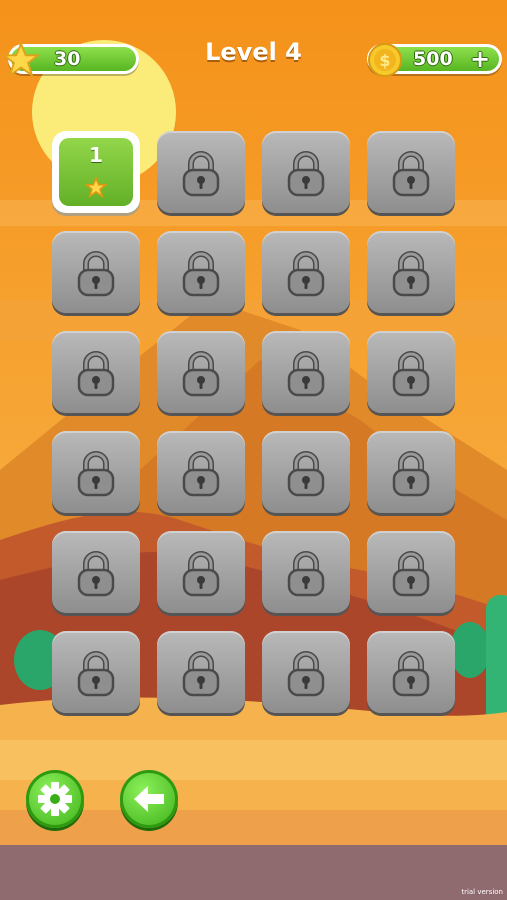 This screenshot has width=507, height=900. What do you see at coordinates (482, 892) in the screenshot?
I see `trial-version-note: trial version` at bounding box center [482, 892].